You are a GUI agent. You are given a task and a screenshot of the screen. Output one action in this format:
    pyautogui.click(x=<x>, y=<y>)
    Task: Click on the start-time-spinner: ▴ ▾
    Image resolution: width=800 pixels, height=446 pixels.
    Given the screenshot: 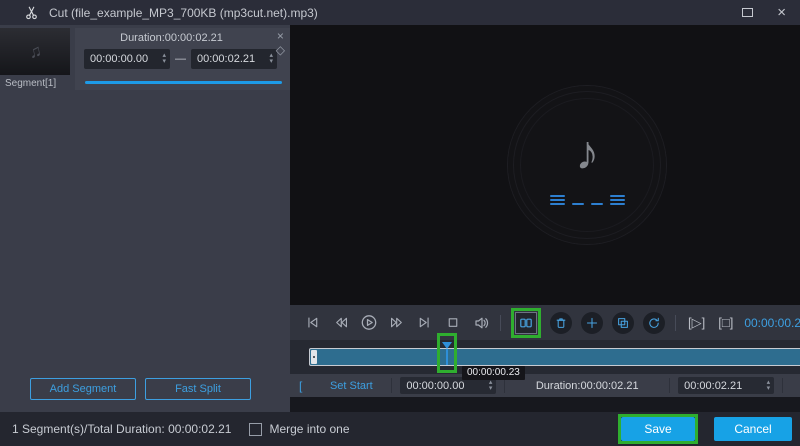 What is the action you would take?
    pyautogui.click(x=491, y=385)
    